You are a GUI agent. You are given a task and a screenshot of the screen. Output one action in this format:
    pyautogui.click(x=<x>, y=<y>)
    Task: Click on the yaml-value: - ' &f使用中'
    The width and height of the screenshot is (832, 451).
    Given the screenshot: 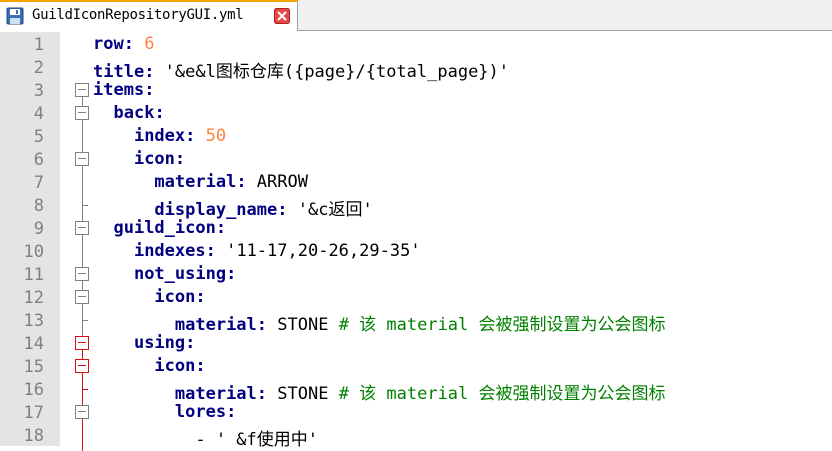 What is the action you would take?
    pyautogui.click(x=257, y=440)
    